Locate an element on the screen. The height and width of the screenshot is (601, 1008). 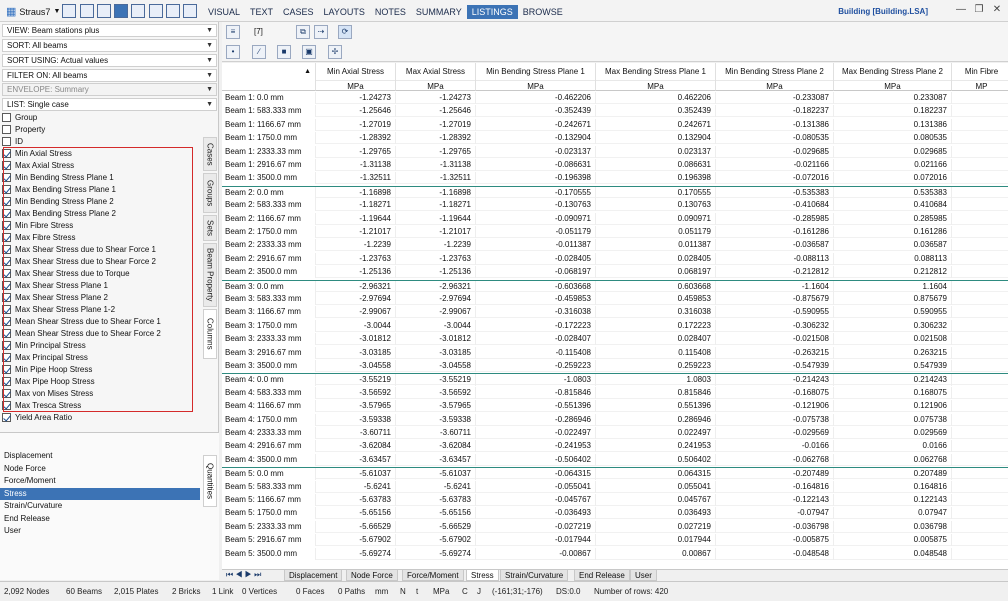
refresh-icon: ⟳ is located at coordinates (345, 32).